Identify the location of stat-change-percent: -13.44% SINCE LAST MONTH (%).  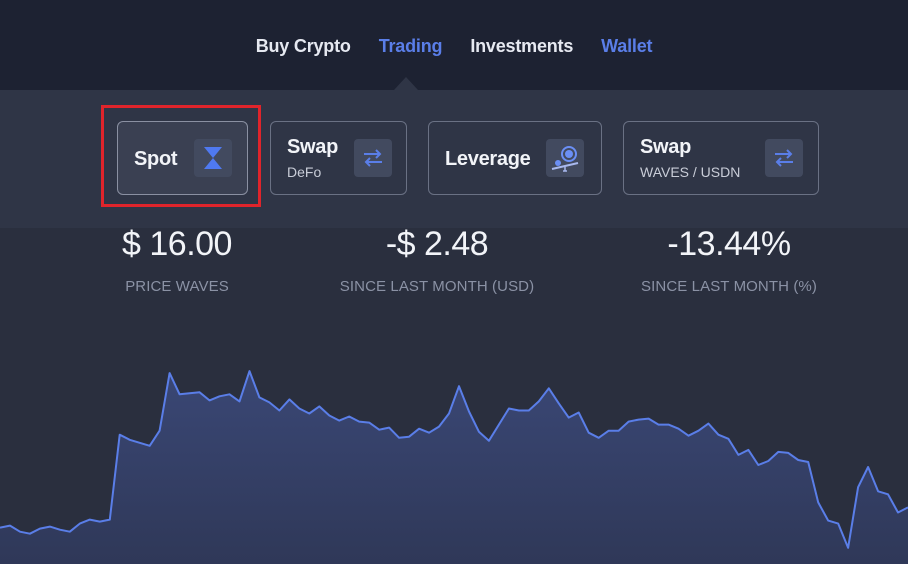
(729, 259).